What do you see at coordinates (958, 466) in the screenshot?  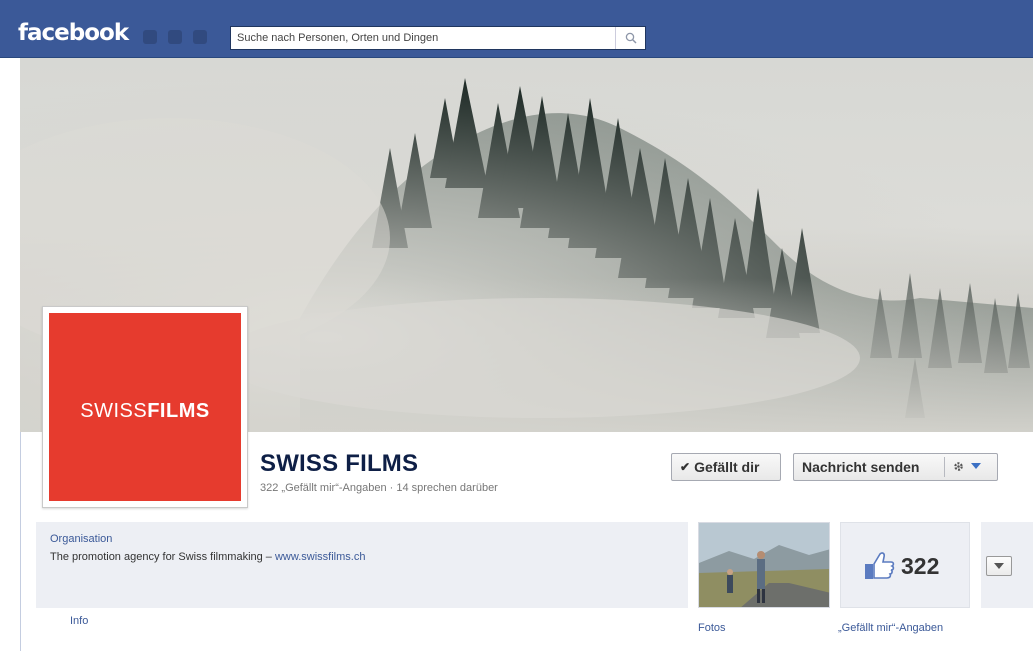 I see `gear-icon` at bounding box center [958, 466].